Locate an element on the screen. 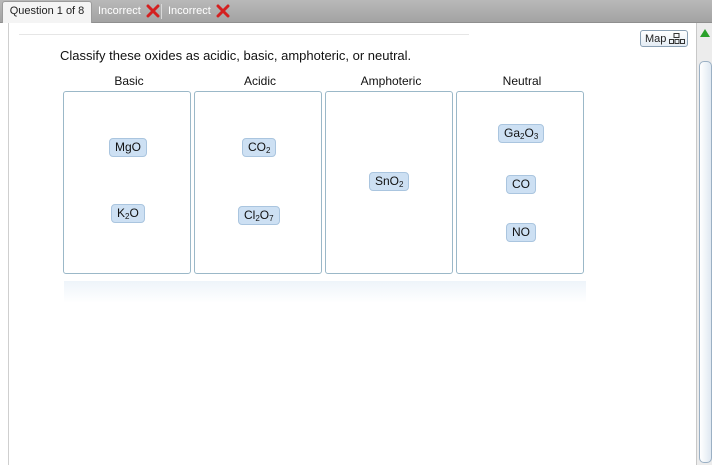 The width and height of the screenshot is (712, 465). formula-text: SnO is located at coordinates (387, 181).